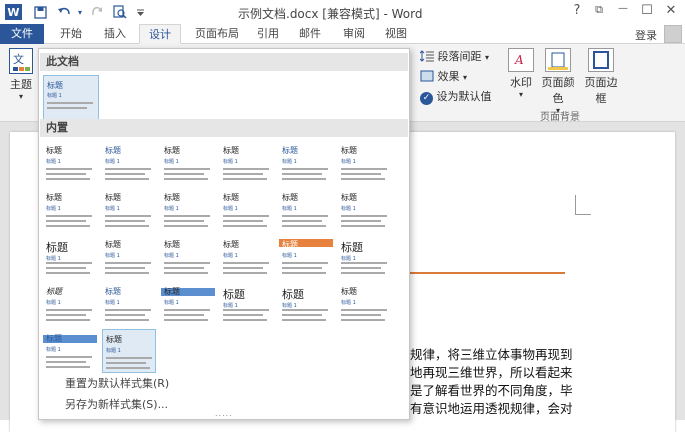 The width and height of the screenshot is (685, 432). What do you see at coordinates (426, 98) in the screenshot?
I see `checkmark-icon: ✓` at bounding box center [426, 98].